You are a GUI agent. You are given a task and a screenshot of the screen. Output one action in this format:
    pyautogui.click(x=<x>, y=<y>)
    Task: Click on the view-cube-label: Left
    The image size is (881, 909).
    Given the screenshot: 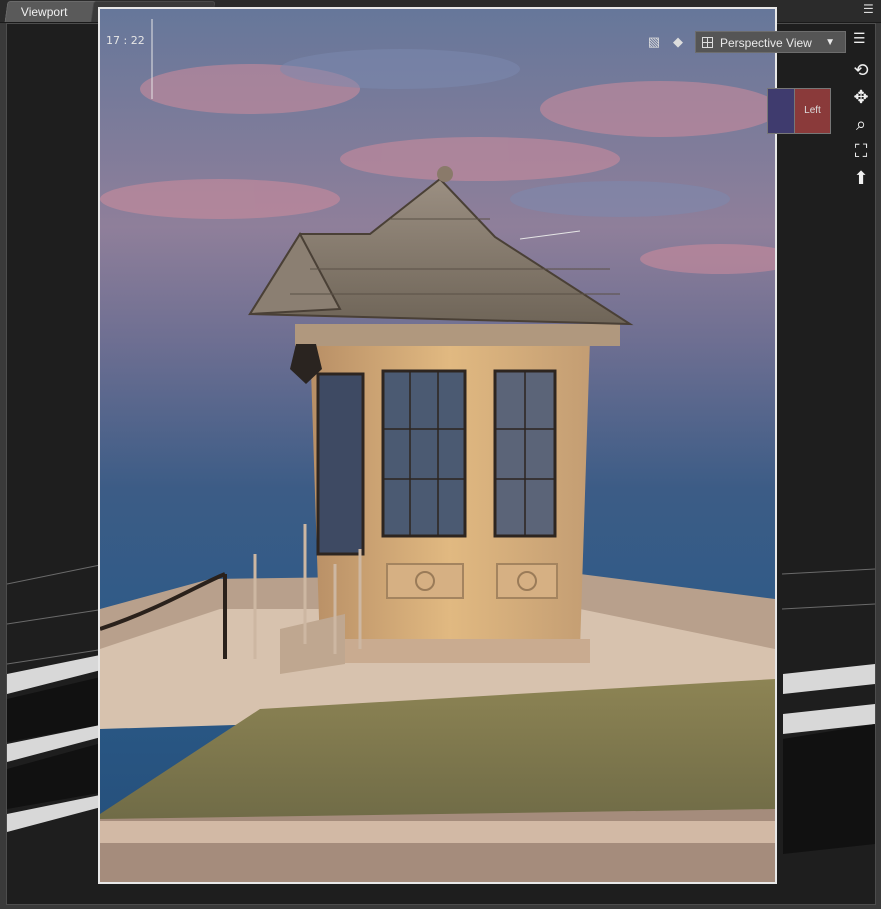 What is the action you would take?
    pyautogui.click(x=812, y=110)
    